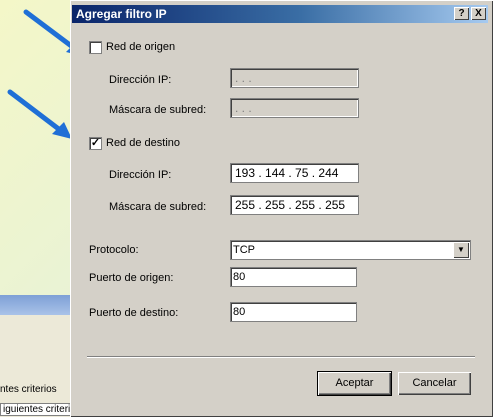 The width and height of the screenshot is (493, 417). Describe the element at coordinates (294, 205) in the screenshot. I see `dest-mask-field: 255 . 255 . 255 . 255` at that location.